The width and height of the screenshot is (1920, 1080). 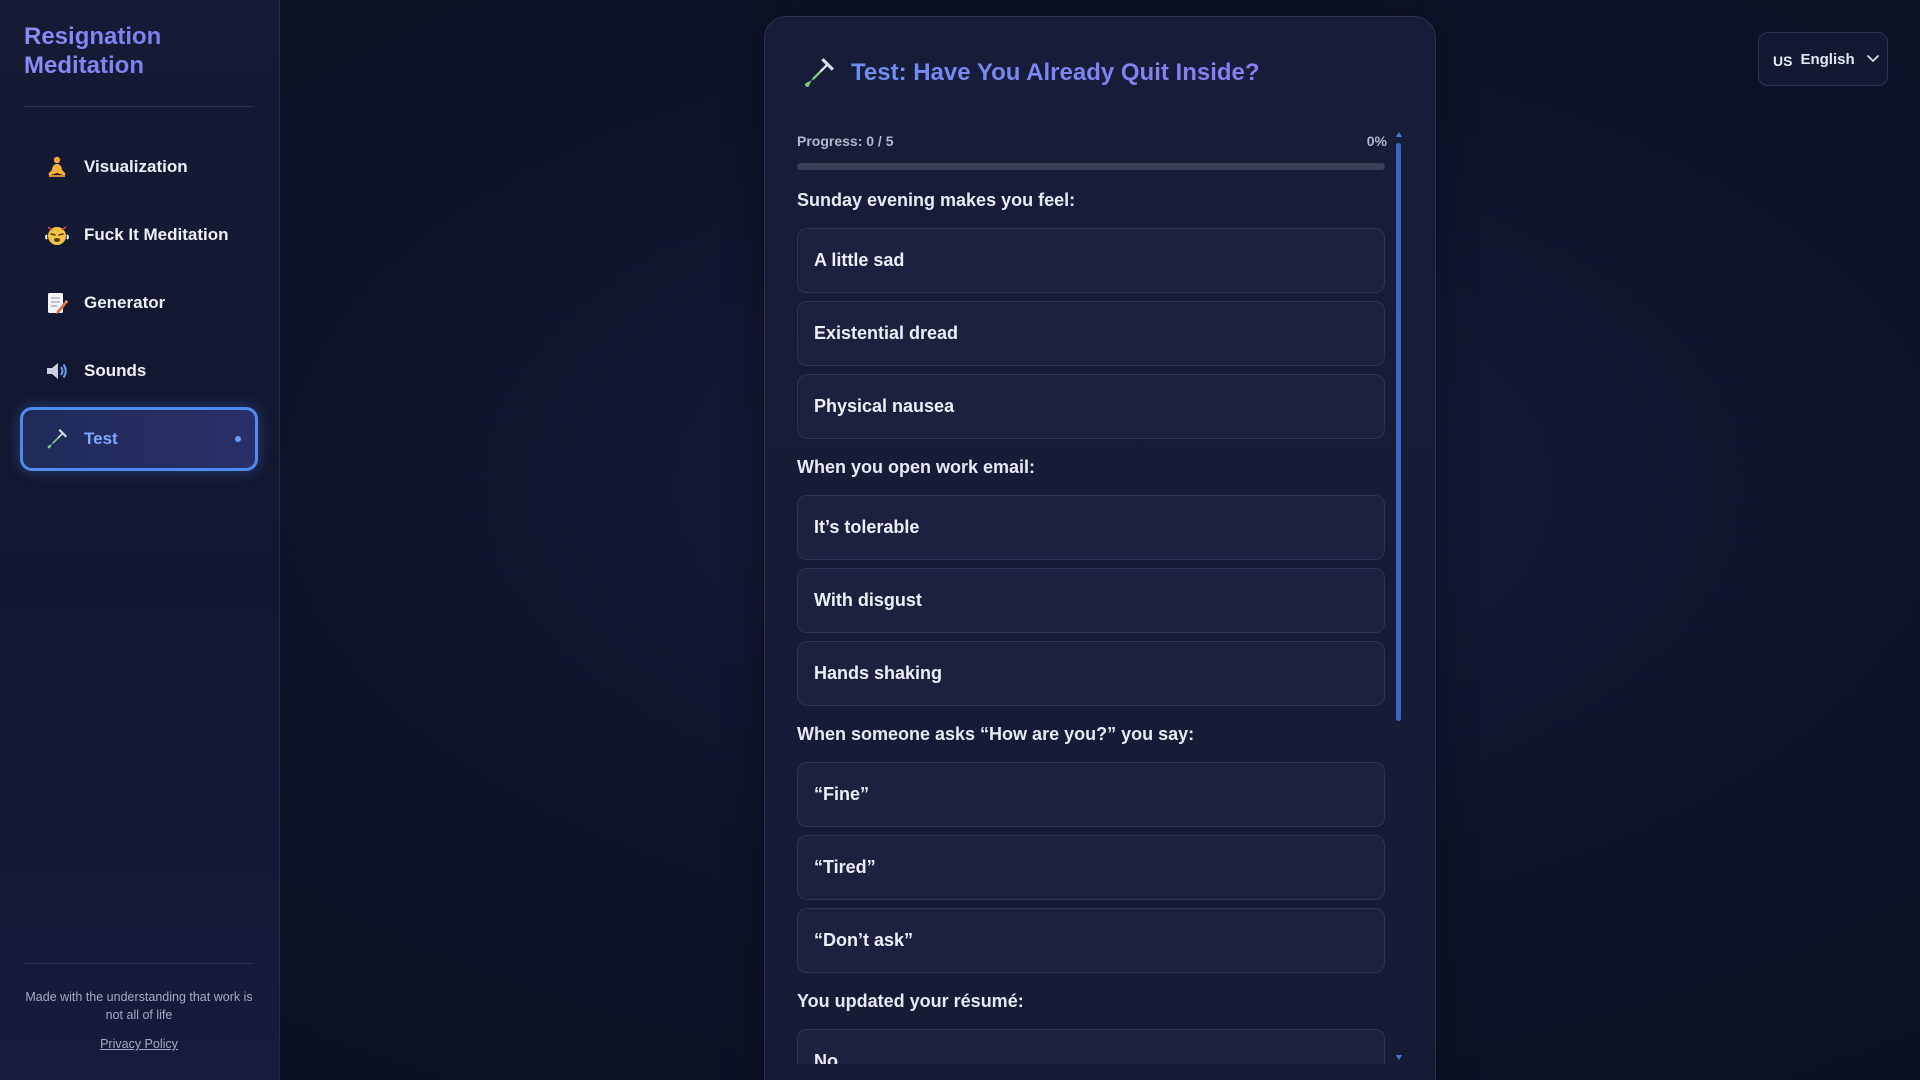 I want to click on language-code: US, so click(x=1783, y=60).